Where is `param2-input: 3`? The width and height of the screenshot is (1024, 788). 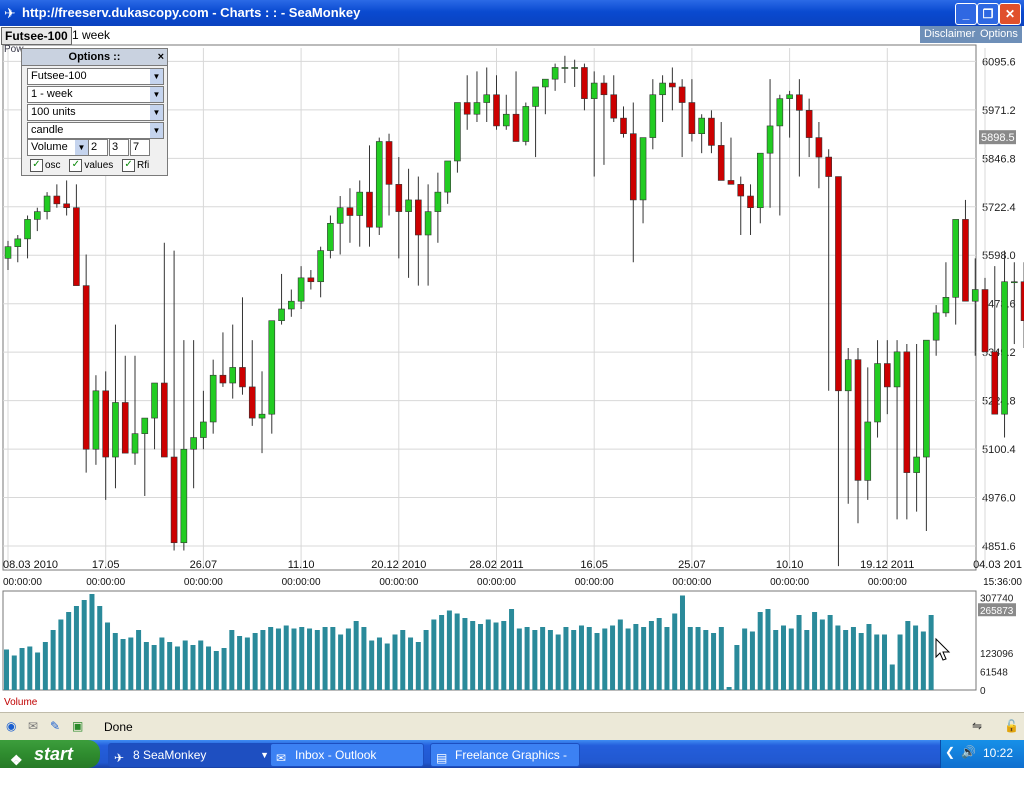
param2-input: 3 is located at coordinates (119, 147).